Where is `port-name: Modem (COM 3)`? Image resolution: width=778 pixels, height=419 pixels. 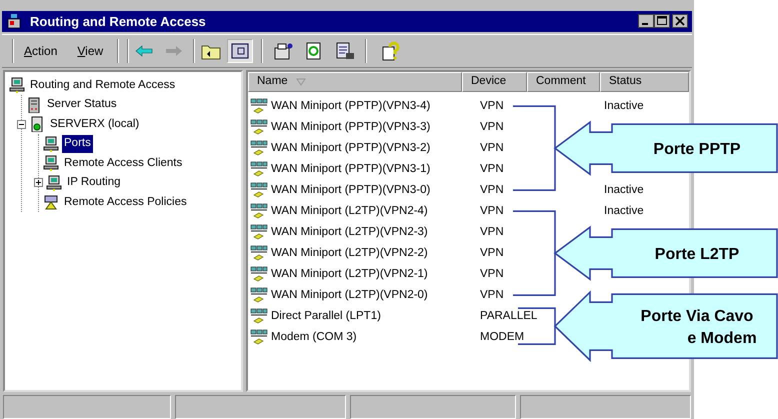 port-name: Modem (COM 3) is located at coordinates (314, 337).